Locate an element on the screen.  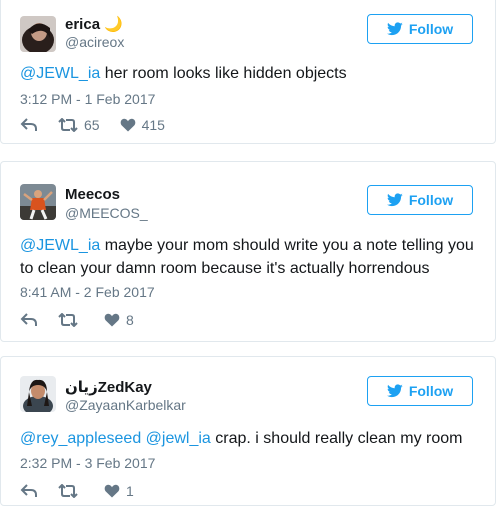
timestamp: 3:12 PM - 1 Feb 2017 is located at coordinates (87, 99).